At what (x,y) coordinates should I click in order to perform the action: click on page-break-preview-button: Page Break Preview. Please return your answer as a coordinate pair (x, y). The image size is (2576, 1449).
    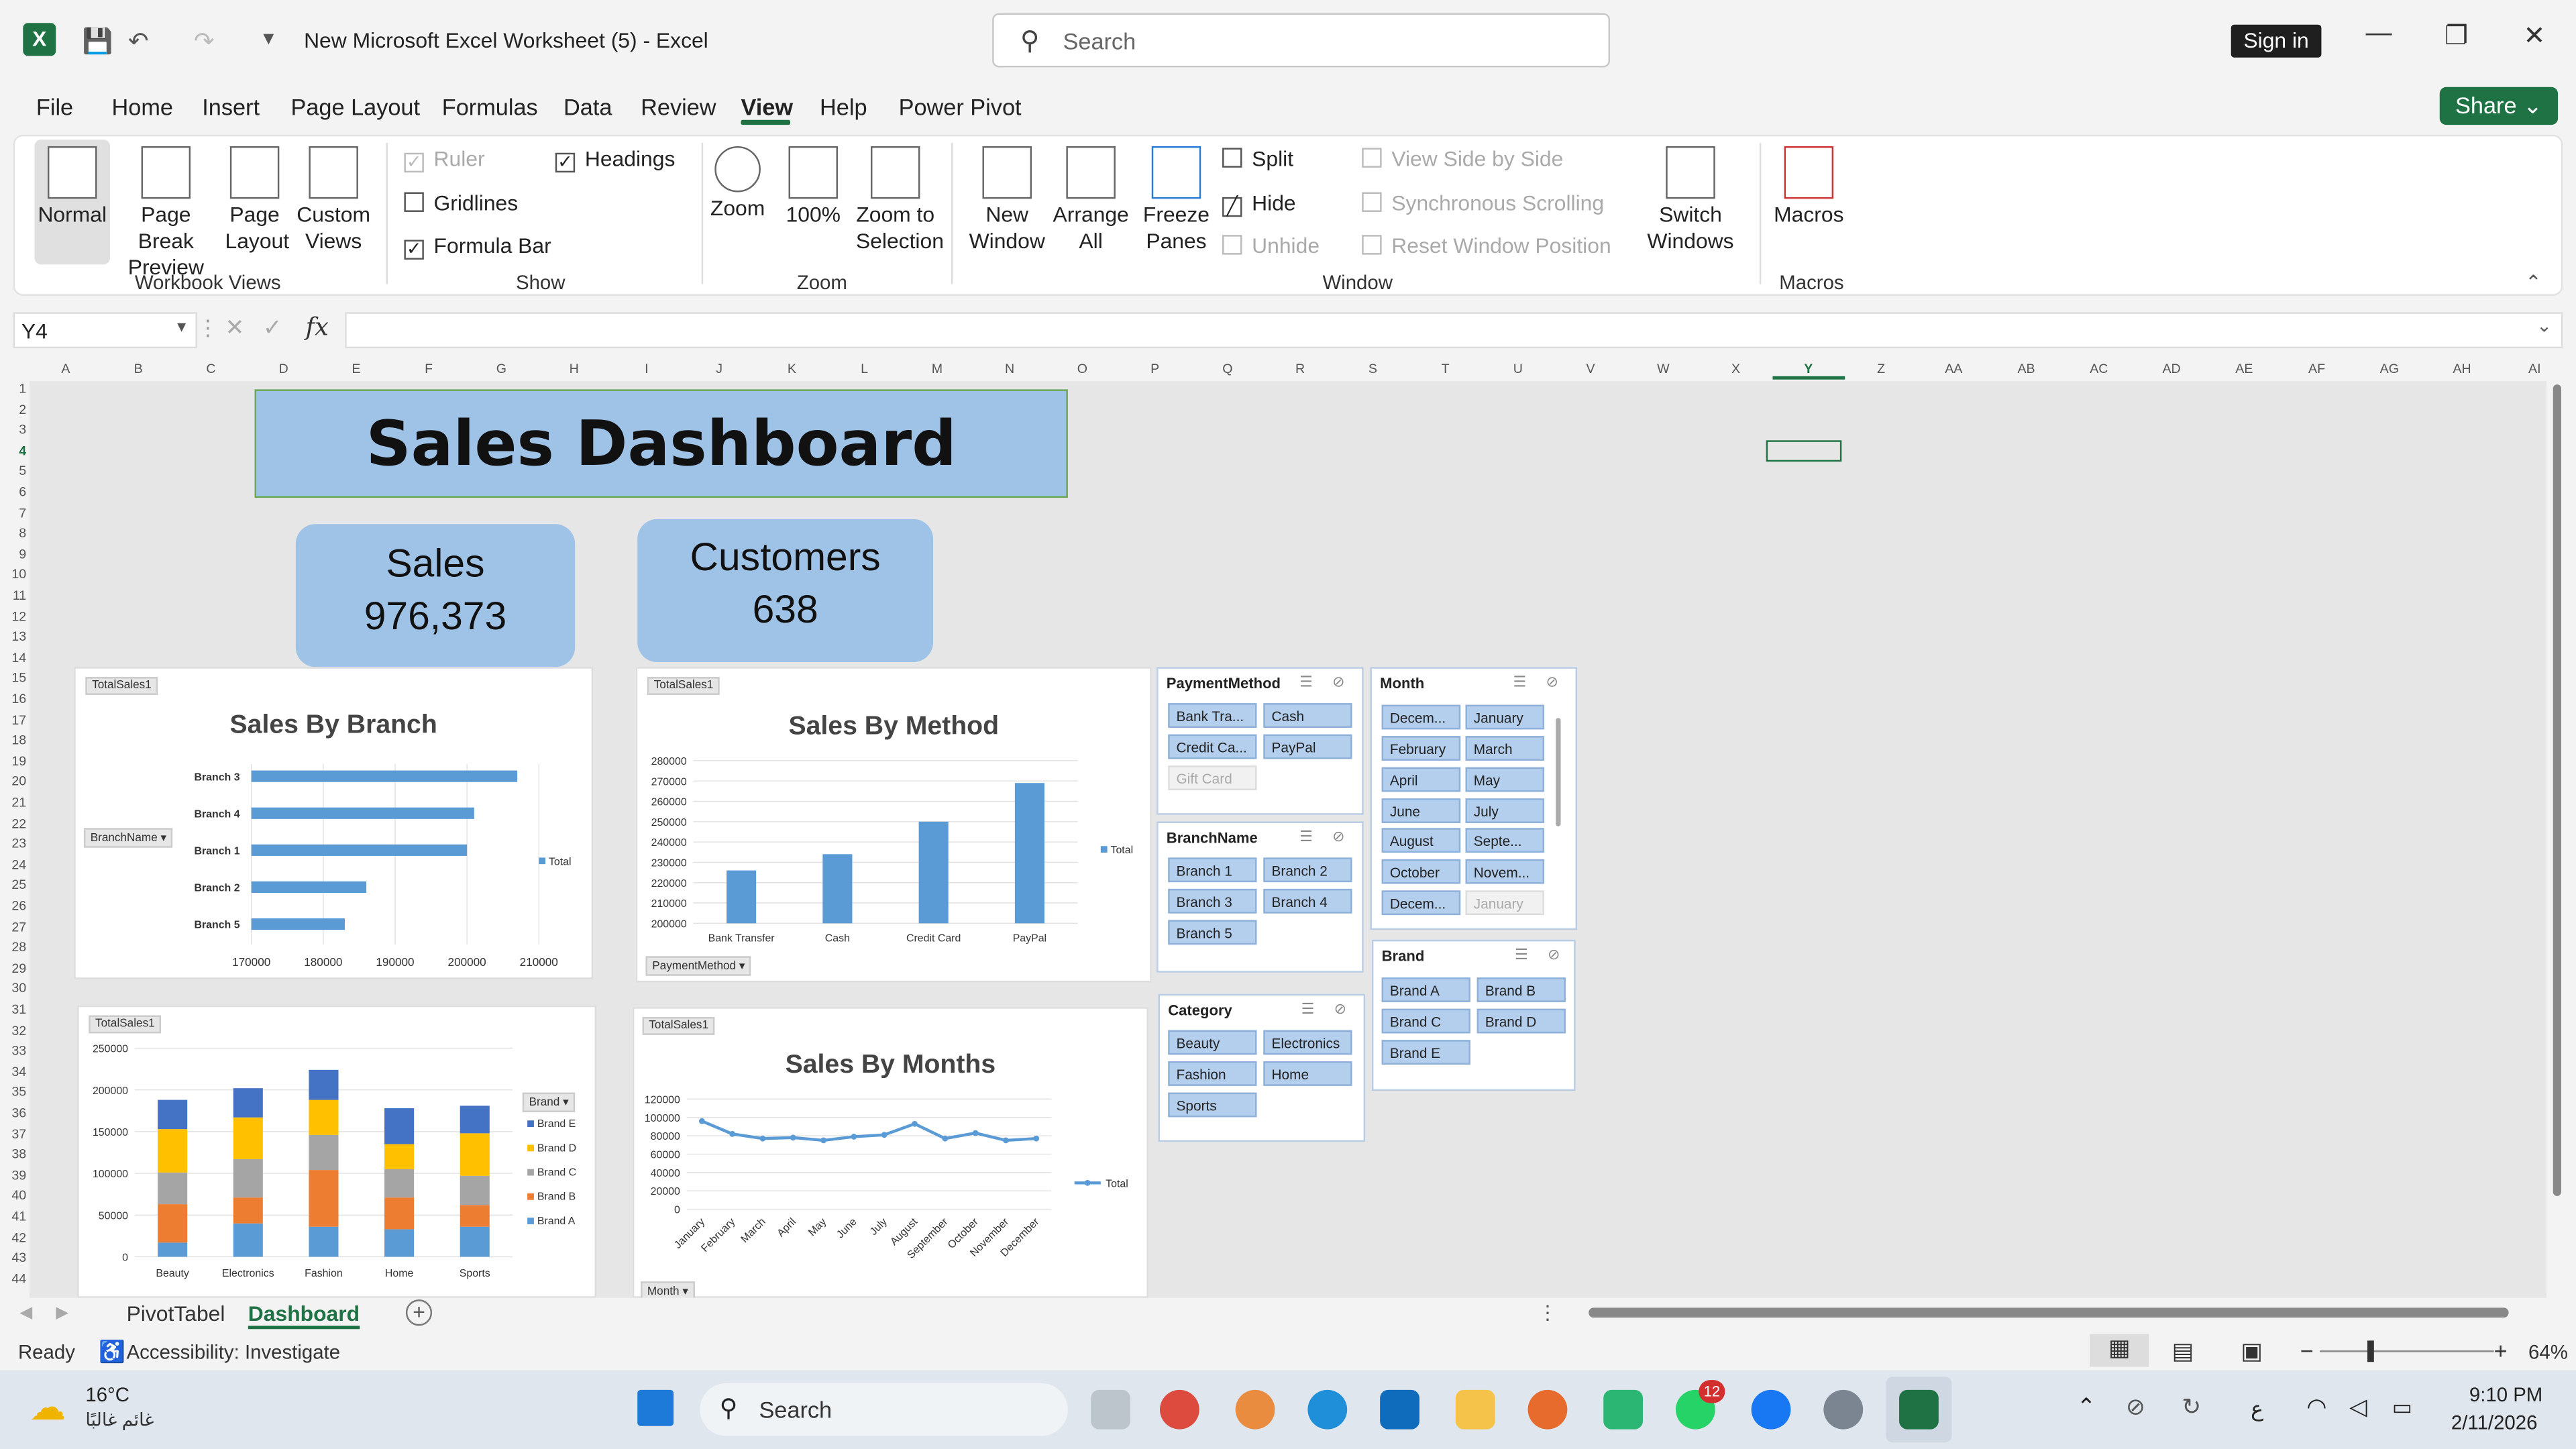
    Looking at the image, I should click on (166, 213).